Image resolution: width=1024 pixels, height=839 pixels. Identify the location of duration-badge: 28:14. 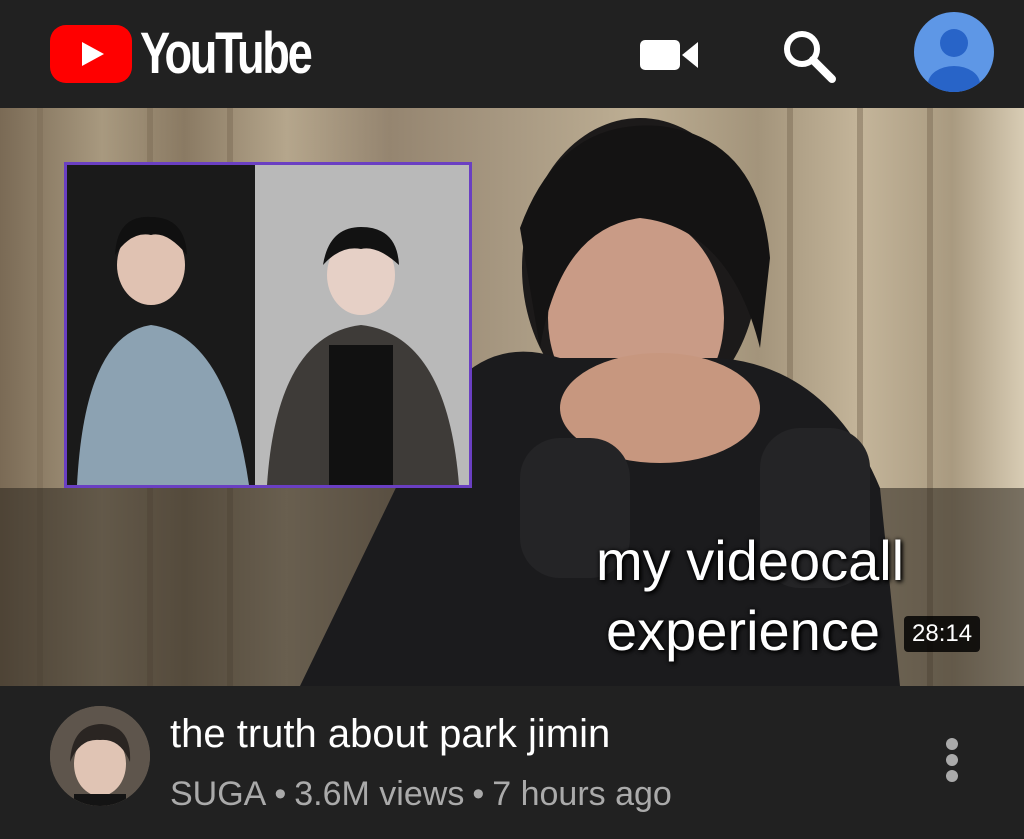
(942, 634).